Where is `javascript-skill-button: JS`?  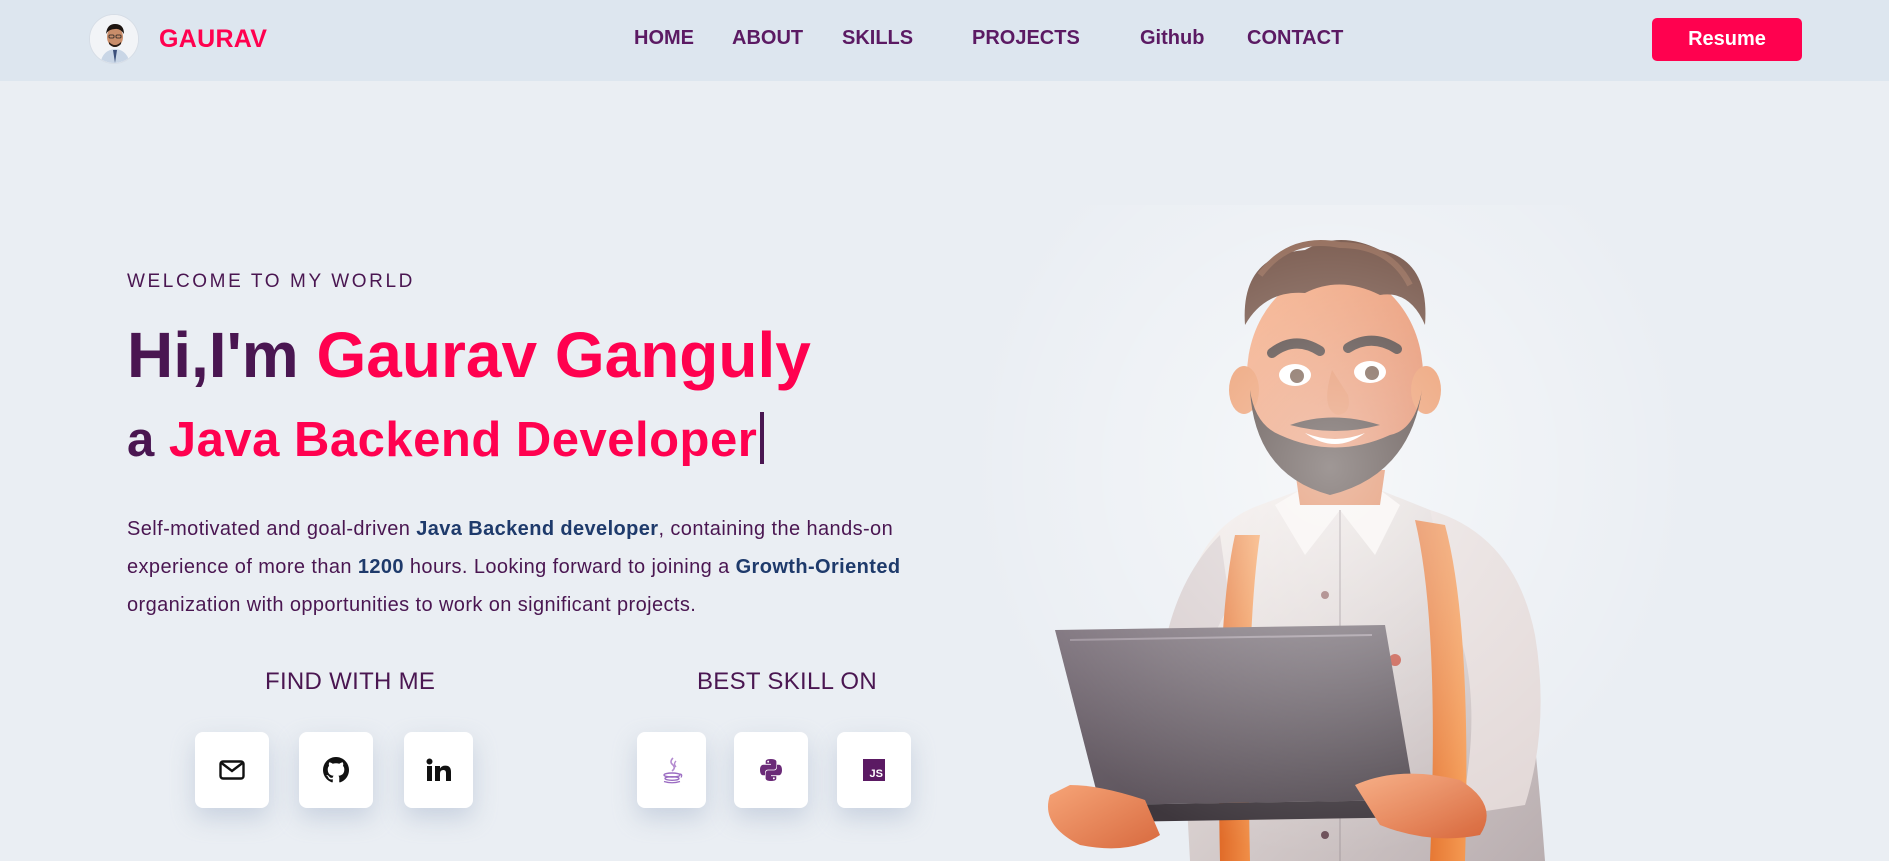
javascript-skill-button: JS is located at coordinates (874, 770).